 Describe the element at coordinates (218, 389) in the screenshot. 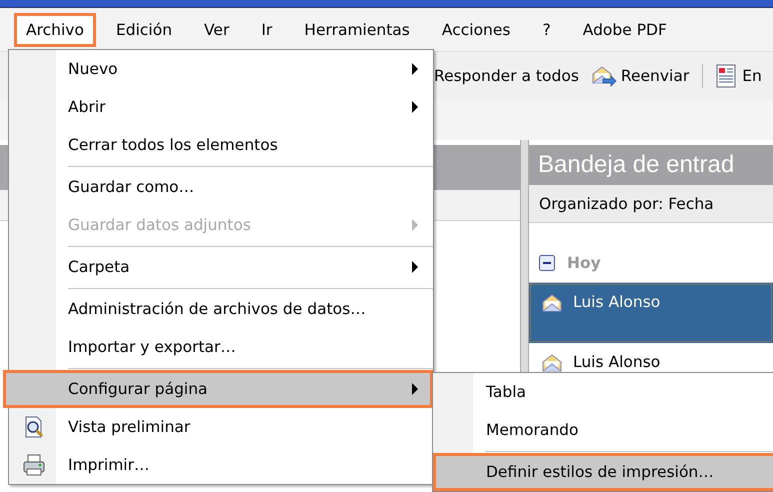

I see `menu-item: Configurar página` at that location.